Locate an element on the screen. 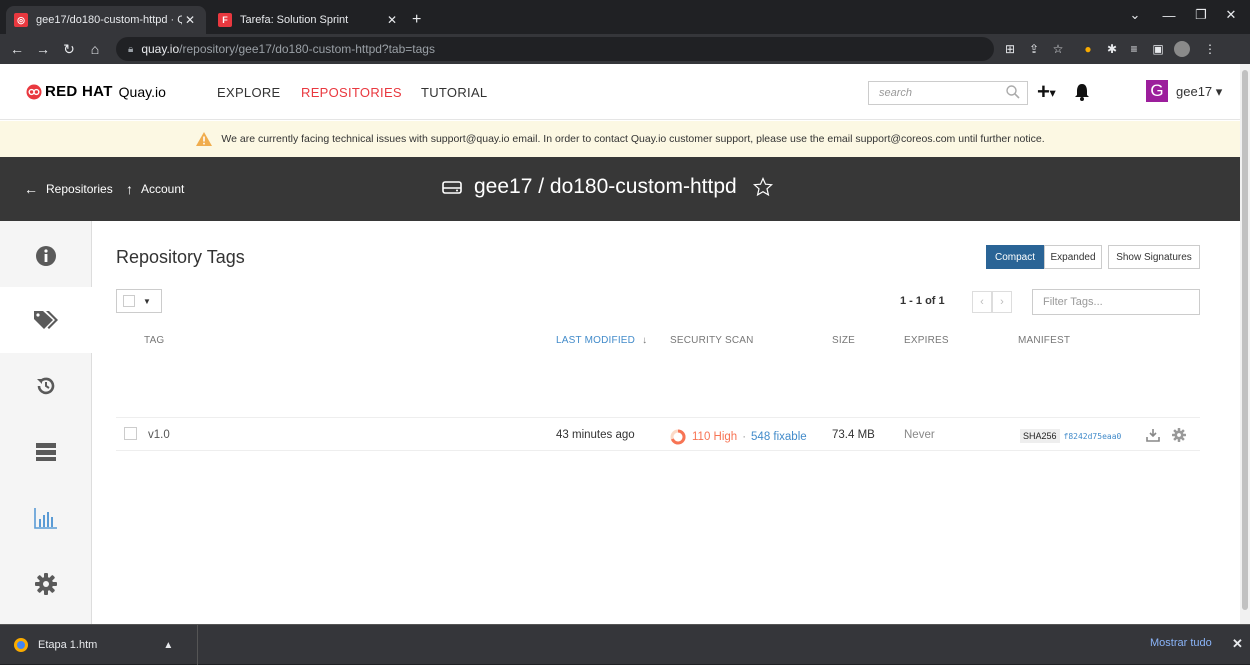  manifest-hash: f8242d75eaa0 is located at coordinates (1092, 436).